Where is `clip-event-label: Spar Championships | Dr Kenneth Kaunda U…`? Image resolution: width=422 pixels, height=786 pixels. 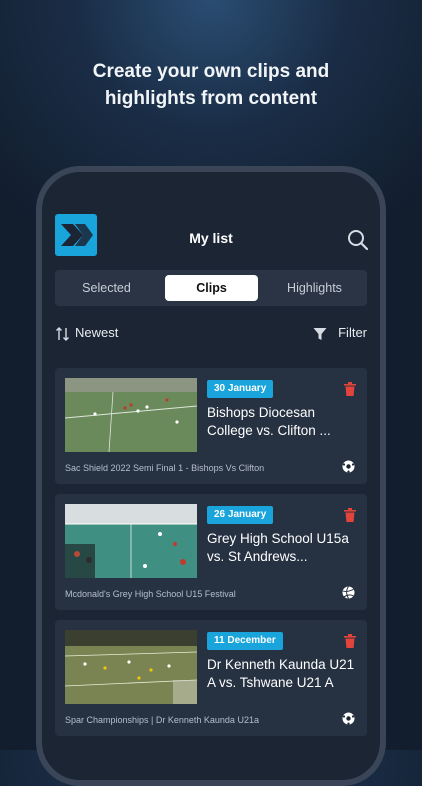
clip-event-label: Spar Championships | Dr Kenneth Kaunda U… is located at coordinates (162, 720).